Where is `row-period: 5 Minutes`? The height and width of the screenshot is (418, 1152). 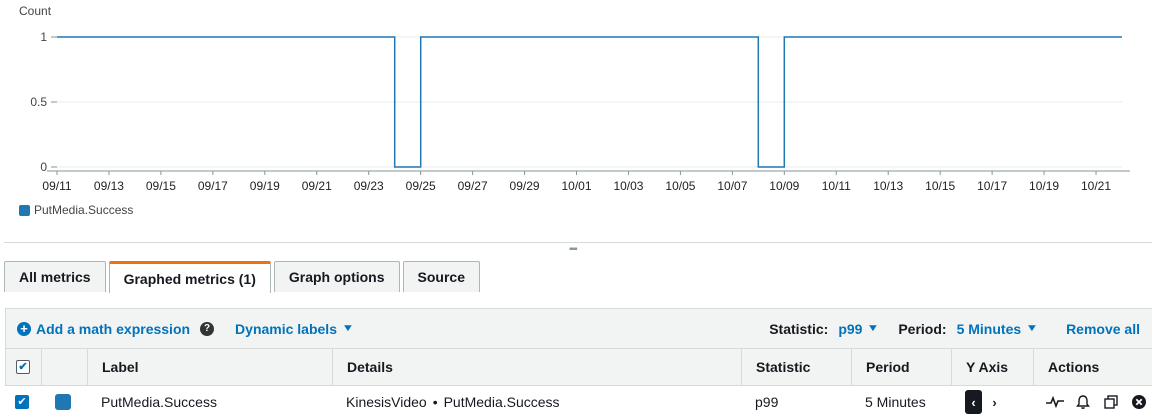 row-period: 5 Minutes is located at coordinates (901, 402).